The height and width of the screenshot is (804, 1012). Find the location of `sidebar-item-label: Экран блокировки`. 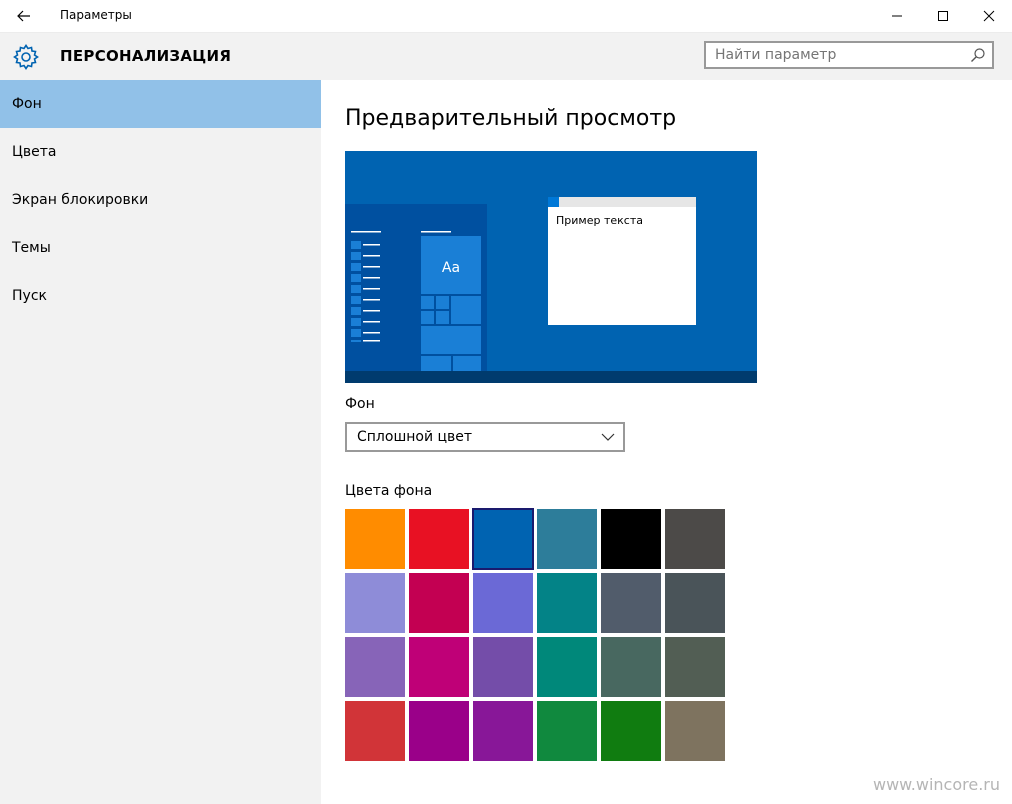

sidebar-item-label: Экран блокировки is located at coordinates (80, 200).